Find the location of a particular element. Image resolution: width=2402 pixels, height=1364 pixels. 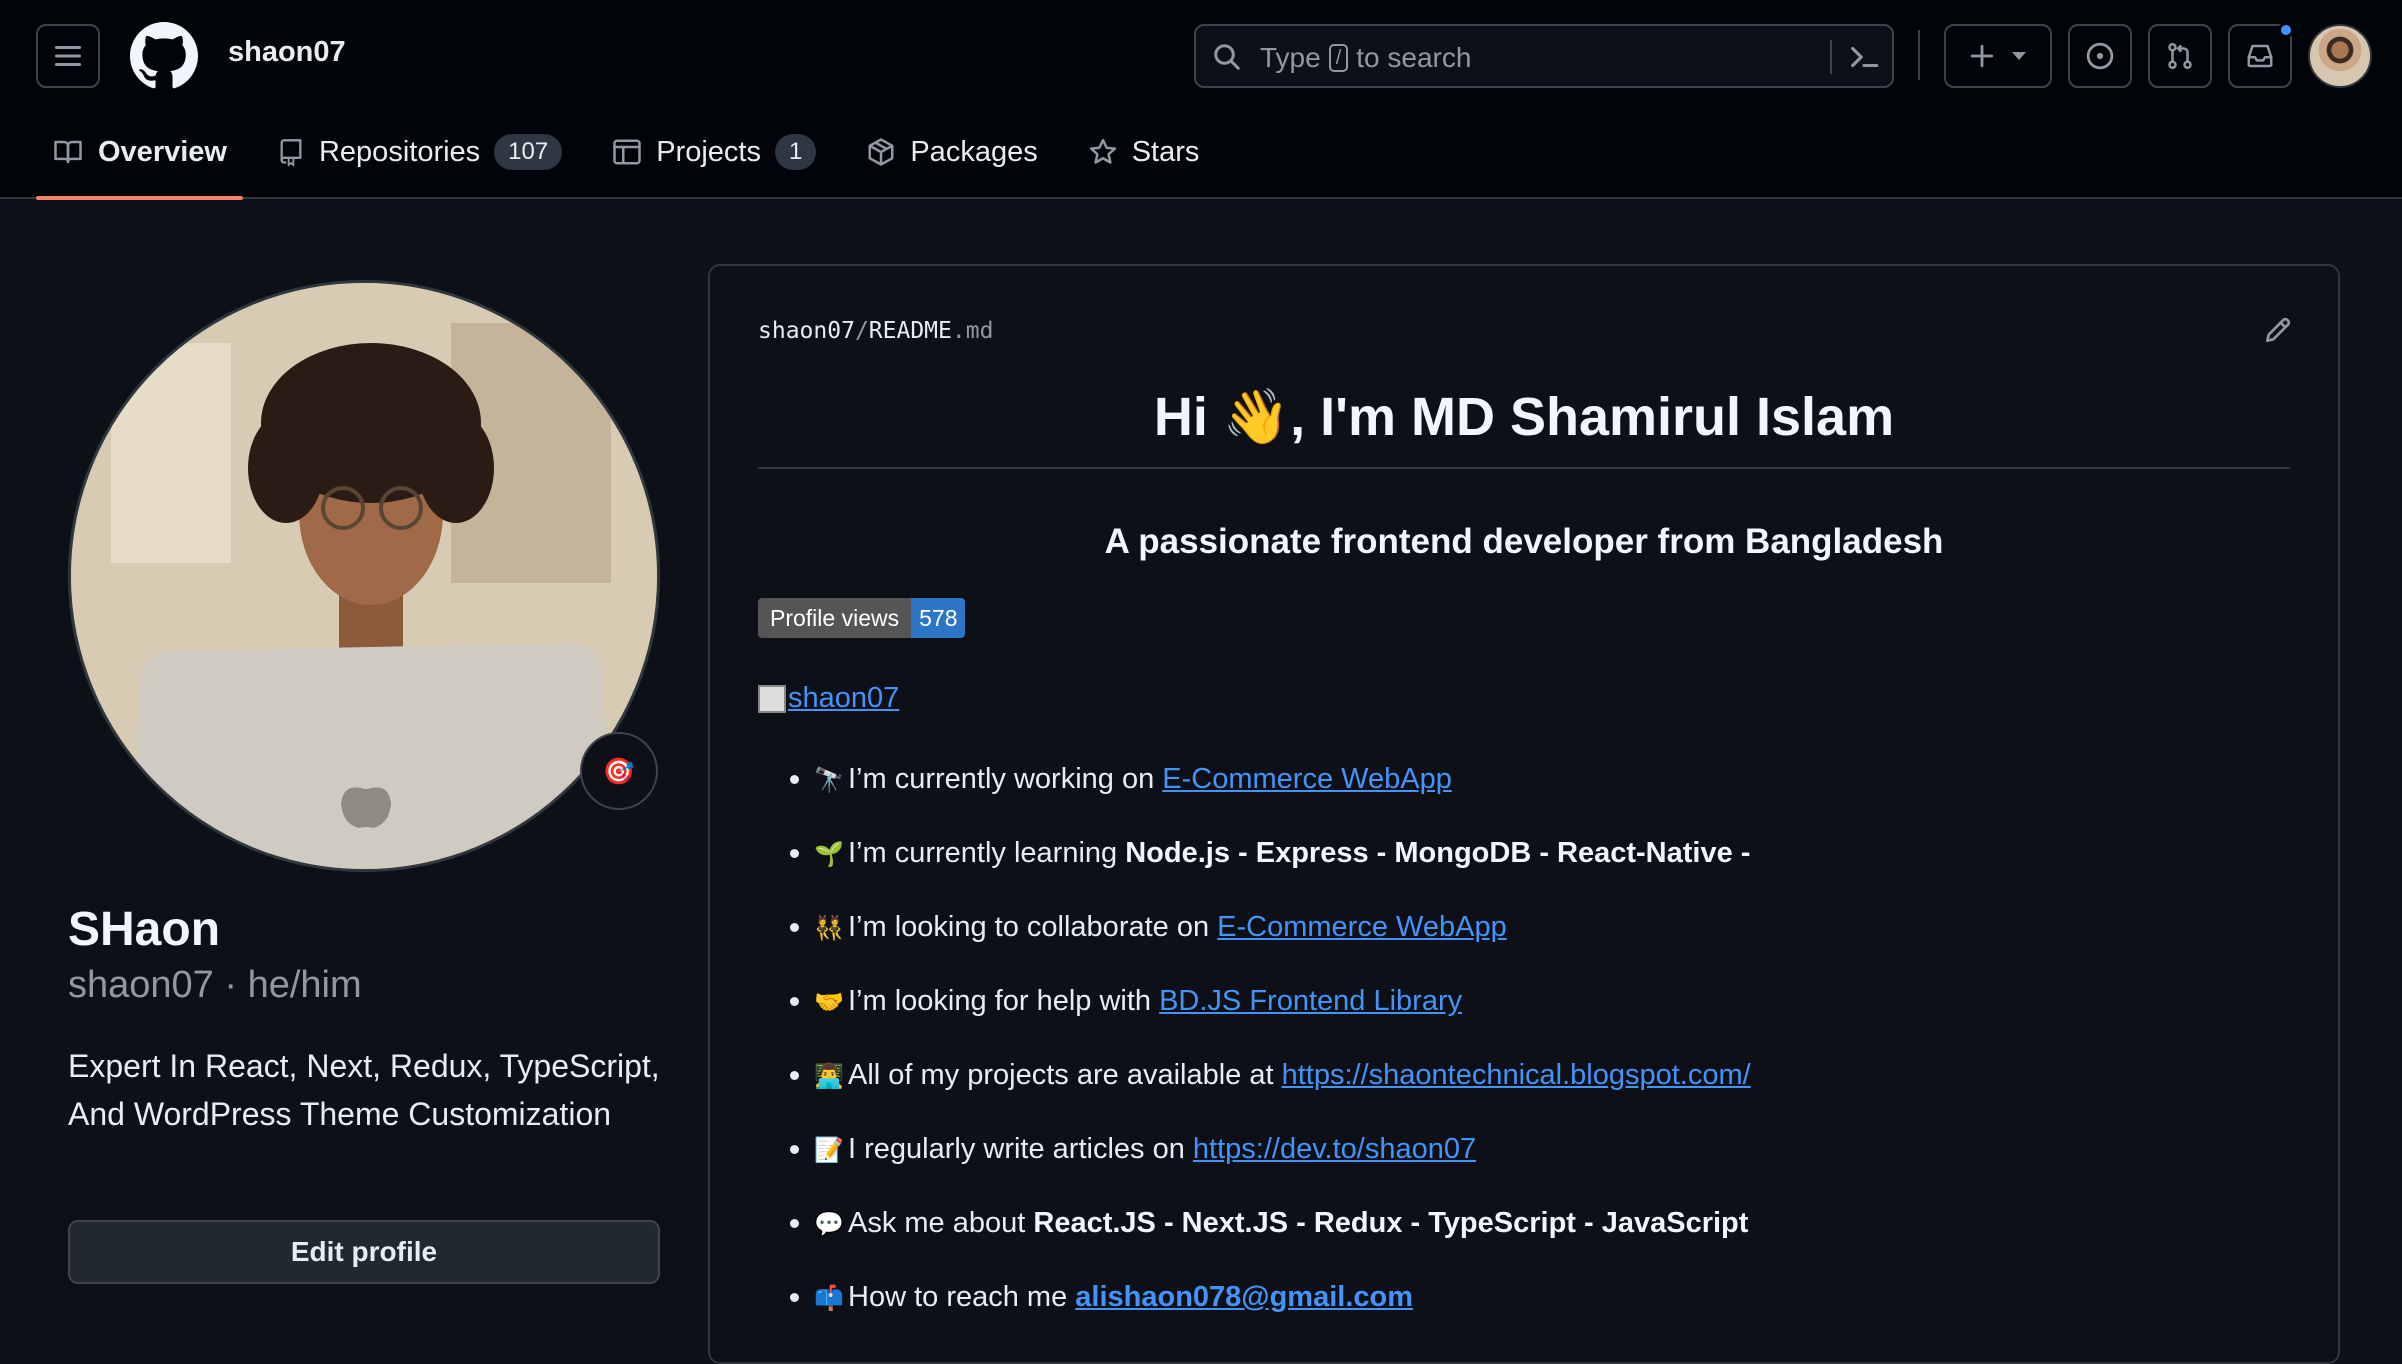

notification-indicator is located at coordinates (2286, 30).